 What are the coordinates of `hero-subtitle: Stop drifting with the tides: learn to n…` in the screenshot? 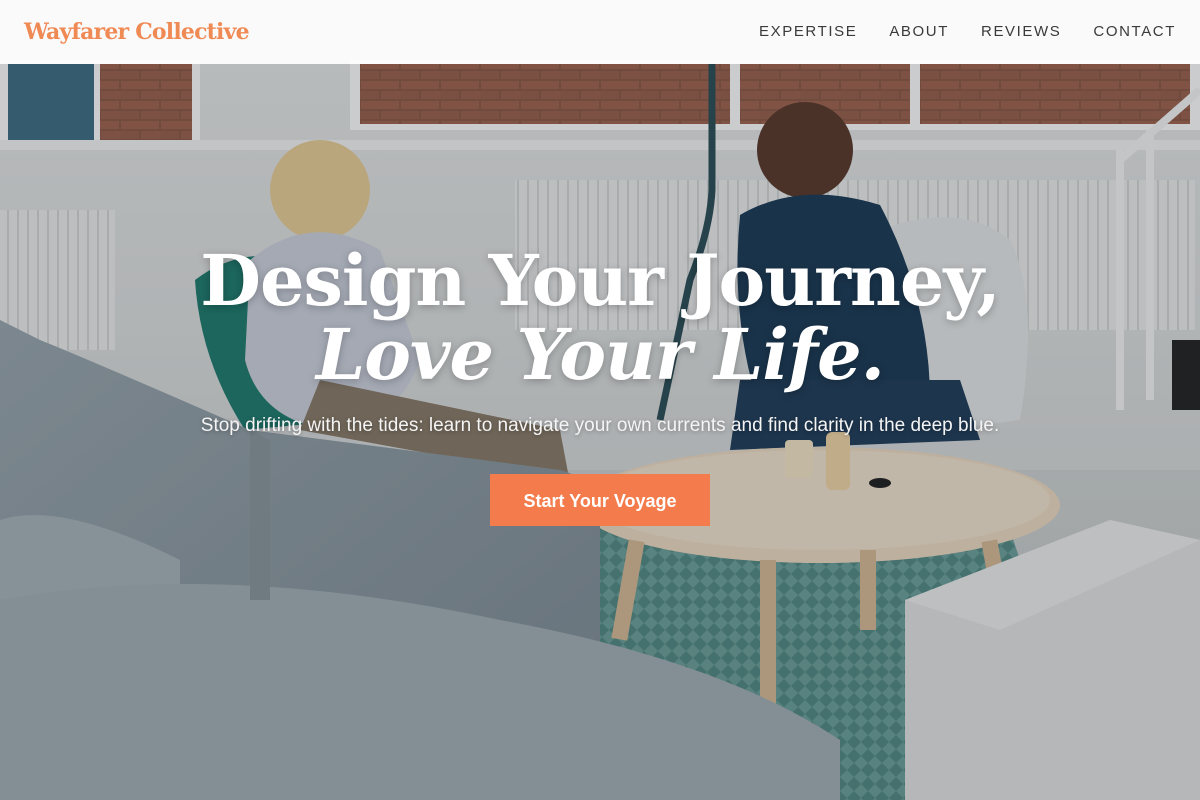 It's located at (600, 425).